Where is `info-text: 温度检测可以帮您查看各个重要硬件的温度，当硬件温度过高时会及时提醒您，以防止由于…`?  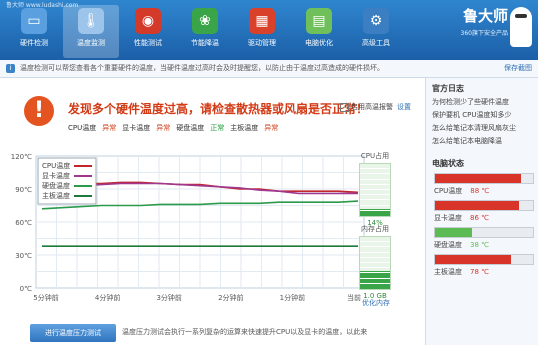
info-text: 温度检测可以帮您查看各个重要硬件的温度，当硬件温度过高时会及时提醒您，以防止由于… is located at coordinates (202, 68).